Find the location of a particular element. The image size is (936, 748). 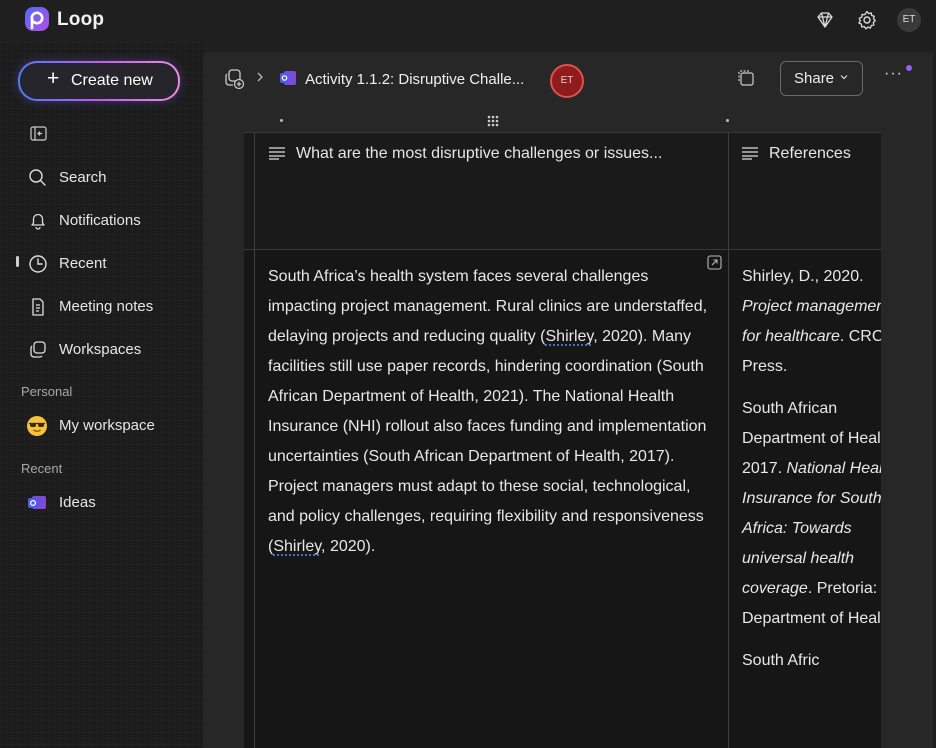

reference-text: South Afric is located at coordinates (781, 660).